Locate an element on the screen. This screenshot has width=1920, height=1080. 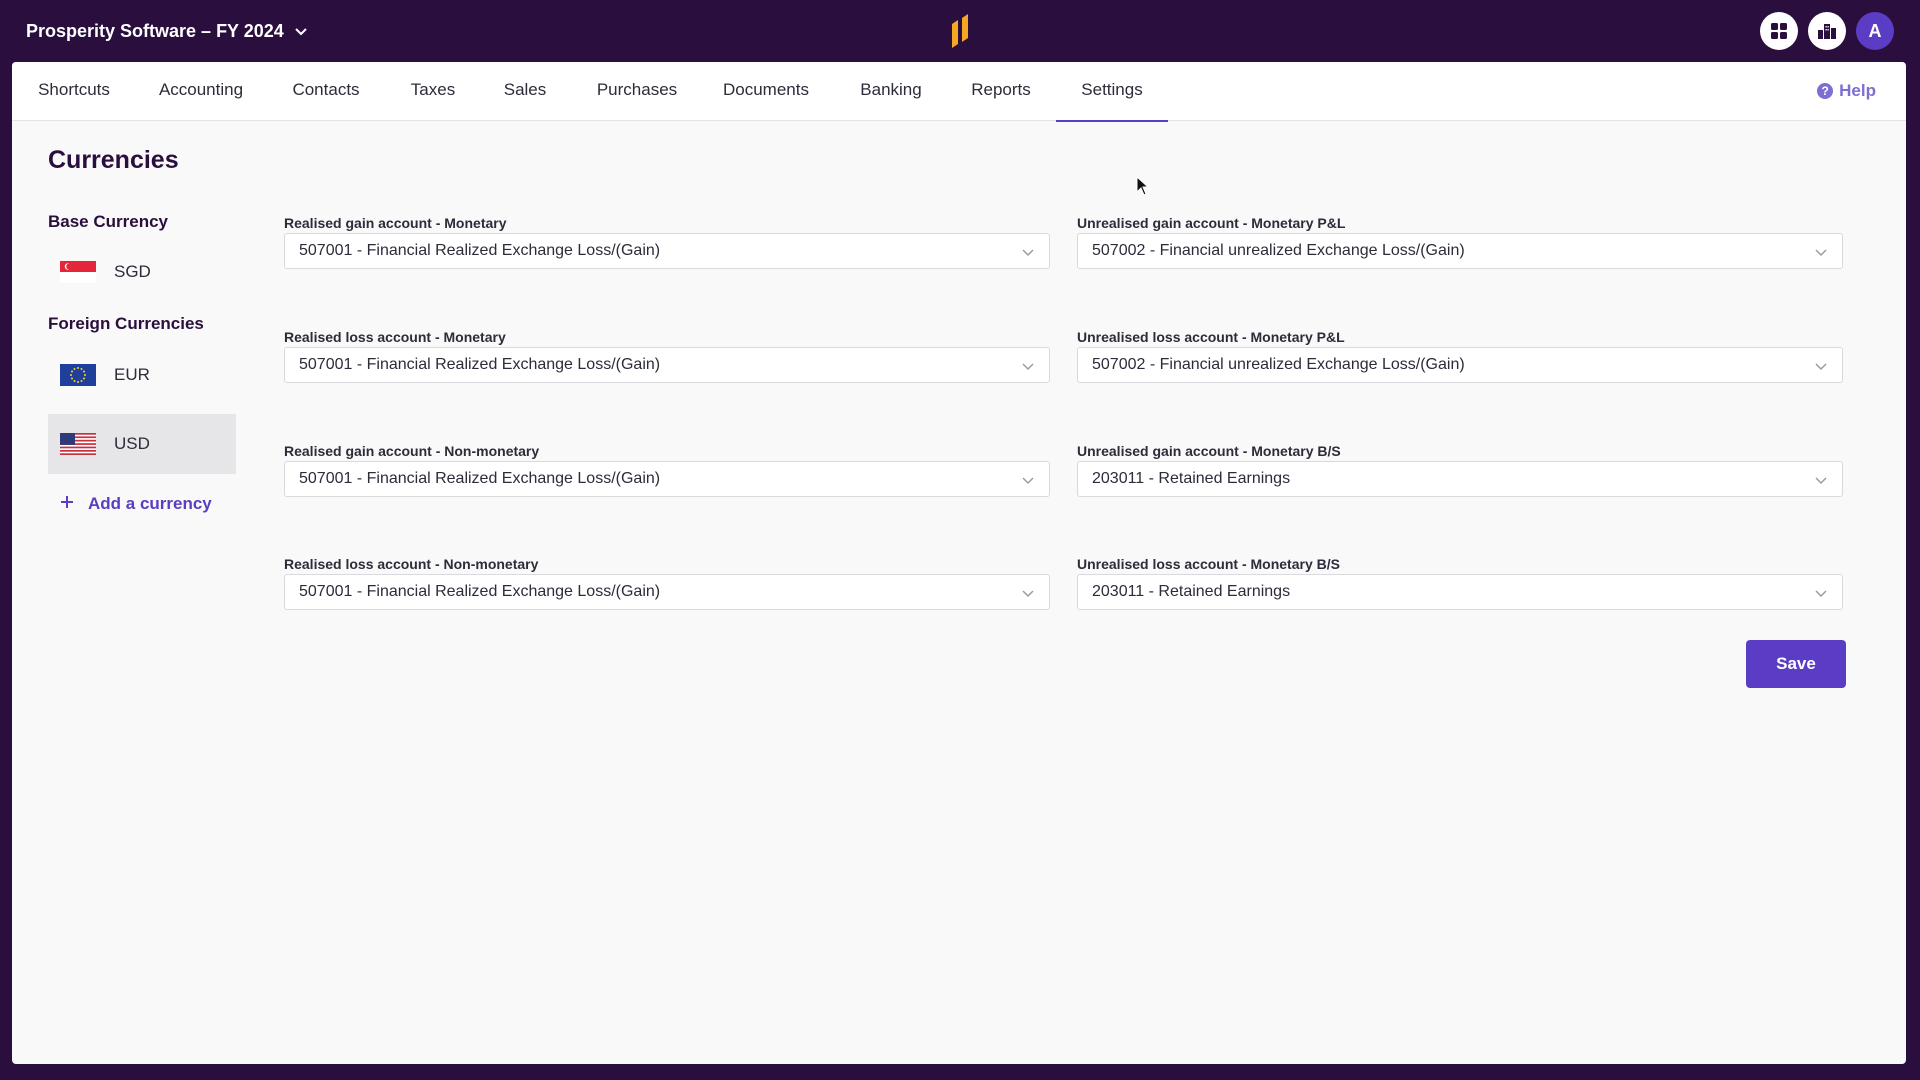
tab-accounting: Accounting is located at coordinates (201, 91).